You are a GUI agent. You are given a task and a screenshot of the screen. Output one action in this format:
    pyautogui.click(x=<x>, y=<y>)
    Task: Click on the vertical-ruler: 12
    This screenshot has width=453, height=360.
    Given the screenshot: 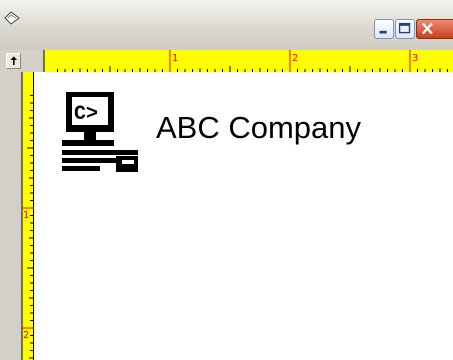 What is the action you would take?
    pyautogui.click(x=23, y=216)
    